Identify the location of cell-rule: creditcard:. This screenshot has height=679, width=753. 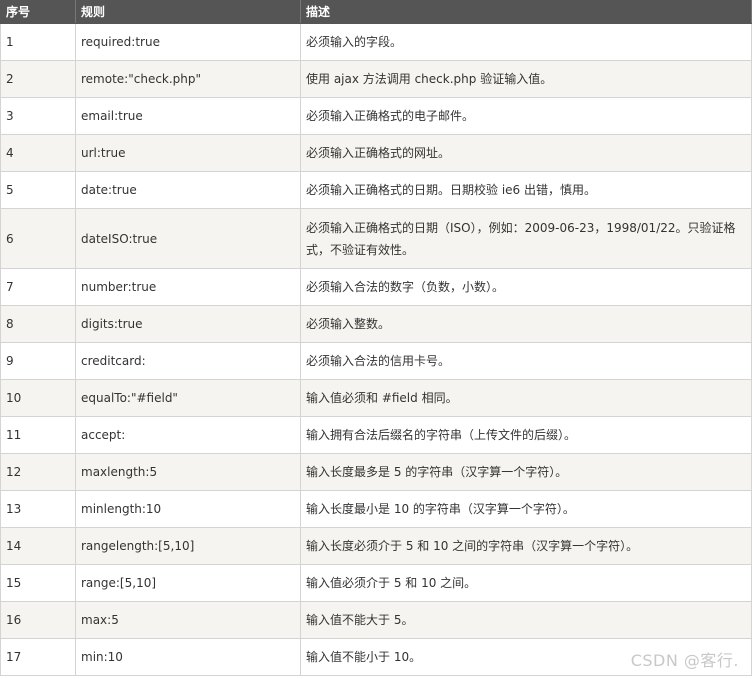
(188, 361).